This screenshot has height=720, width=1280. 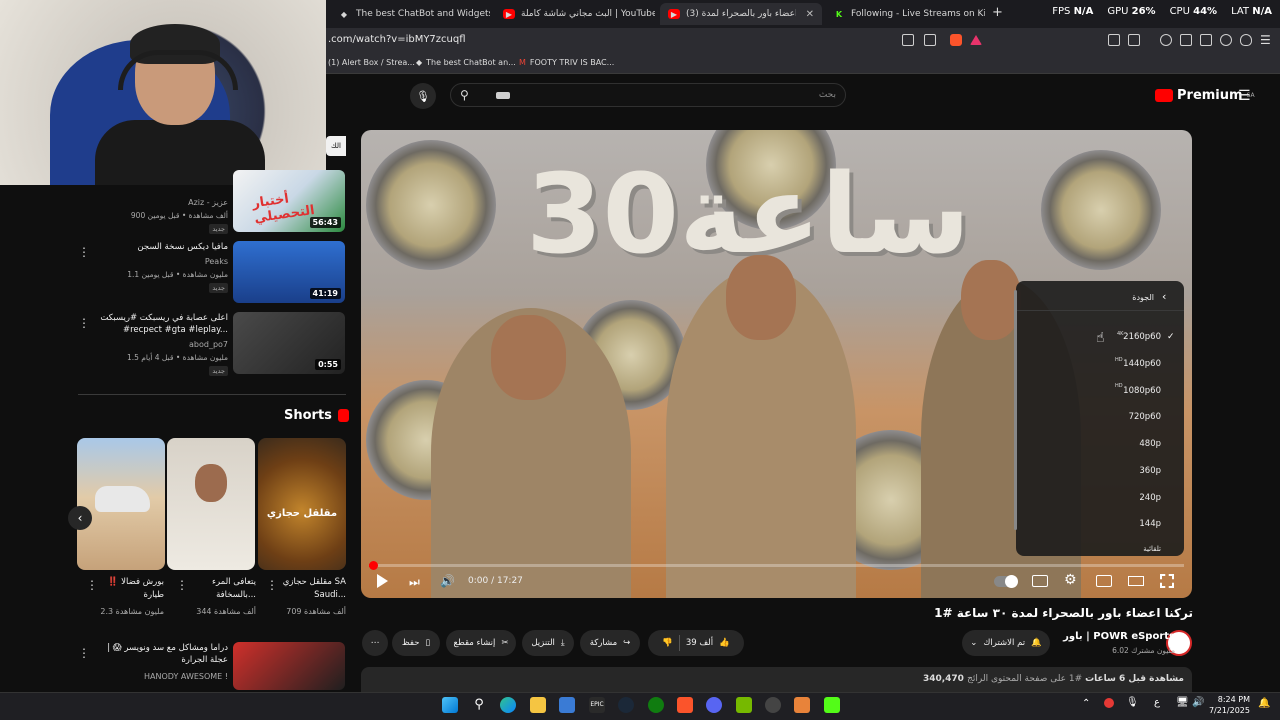 I want to click on fullscreen-icon, so click(x=1167, y=581).